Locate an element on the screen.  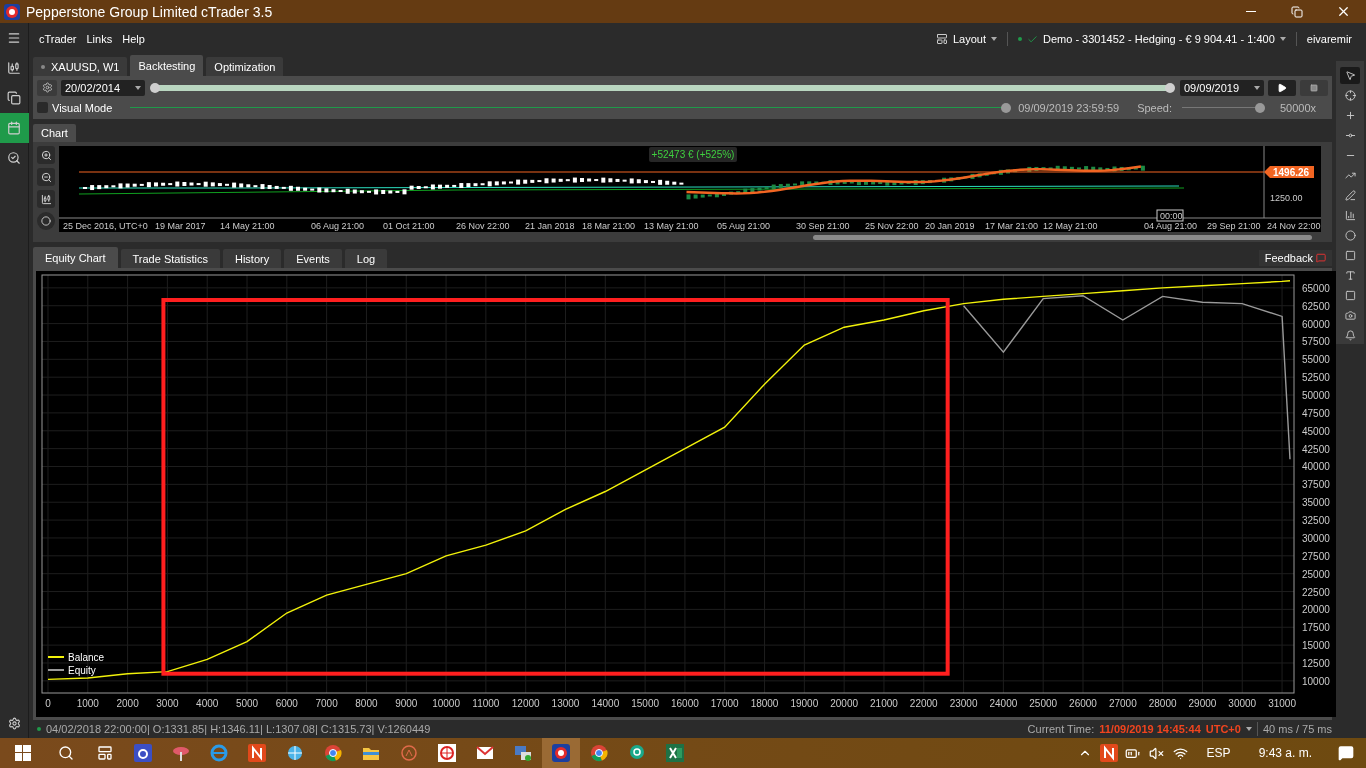
tab: Equity Chart is located at coordinates (75, 257).